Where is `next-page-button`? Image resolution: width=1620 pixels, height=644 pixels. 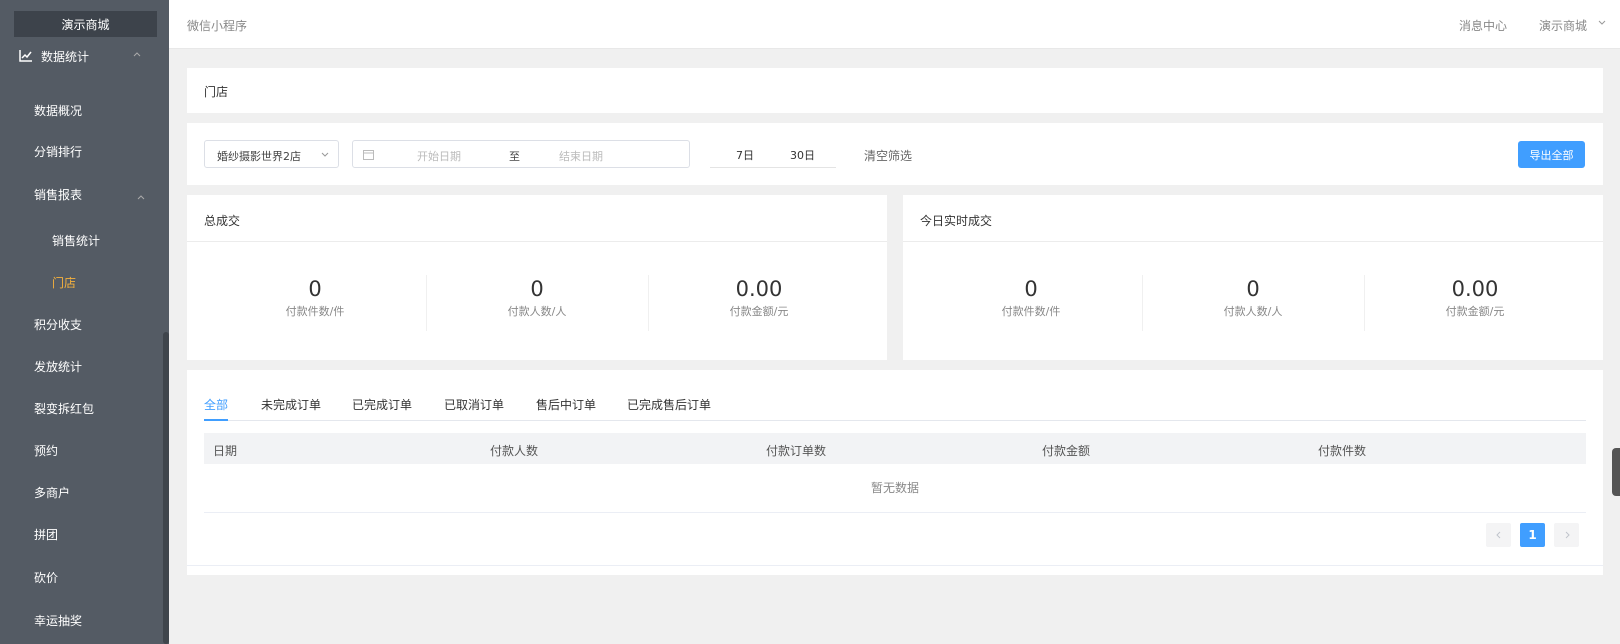 next-page-button is located at coordinates (1566, 535).